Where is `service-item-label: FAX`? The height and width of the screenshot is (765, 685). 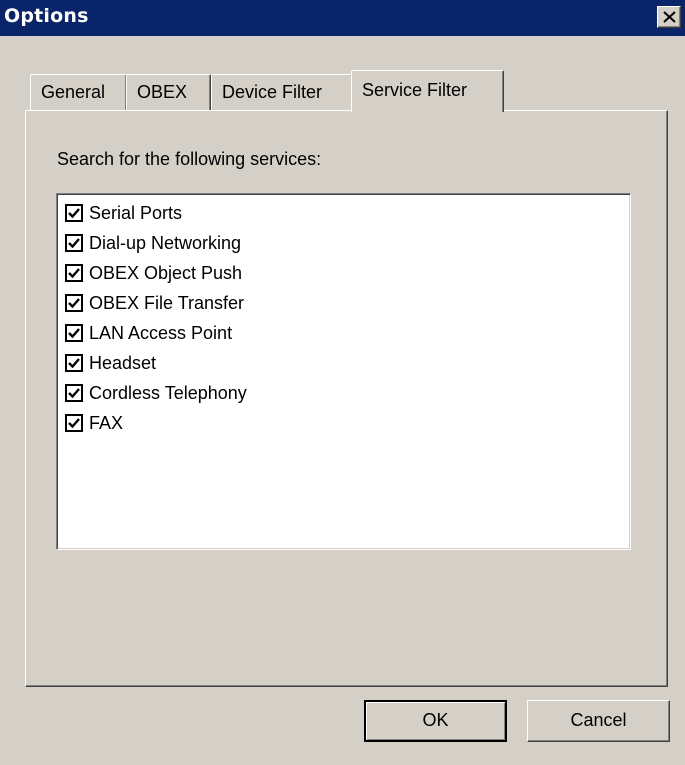 service-item-label: FAX is located at coordinates (106, 423).